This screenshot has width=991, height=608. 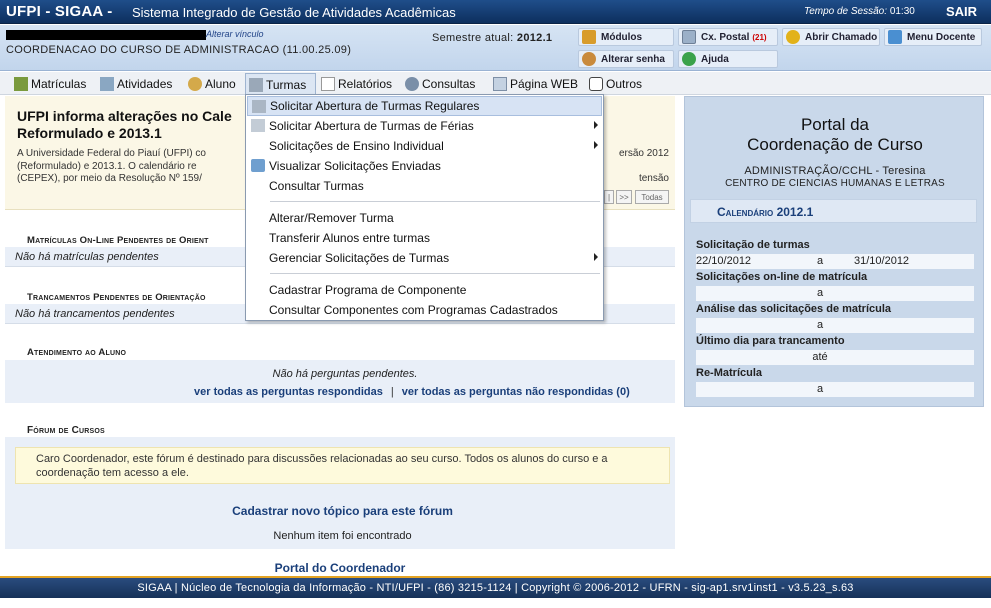 I want to click on cal-row-value: até, so click(x=835, y=357).